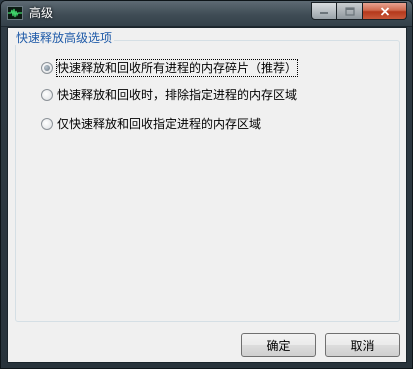  I want to click on option-release-all: 快速释放和回收所有进程的内存碎片（推荐）, so click(170, 68).